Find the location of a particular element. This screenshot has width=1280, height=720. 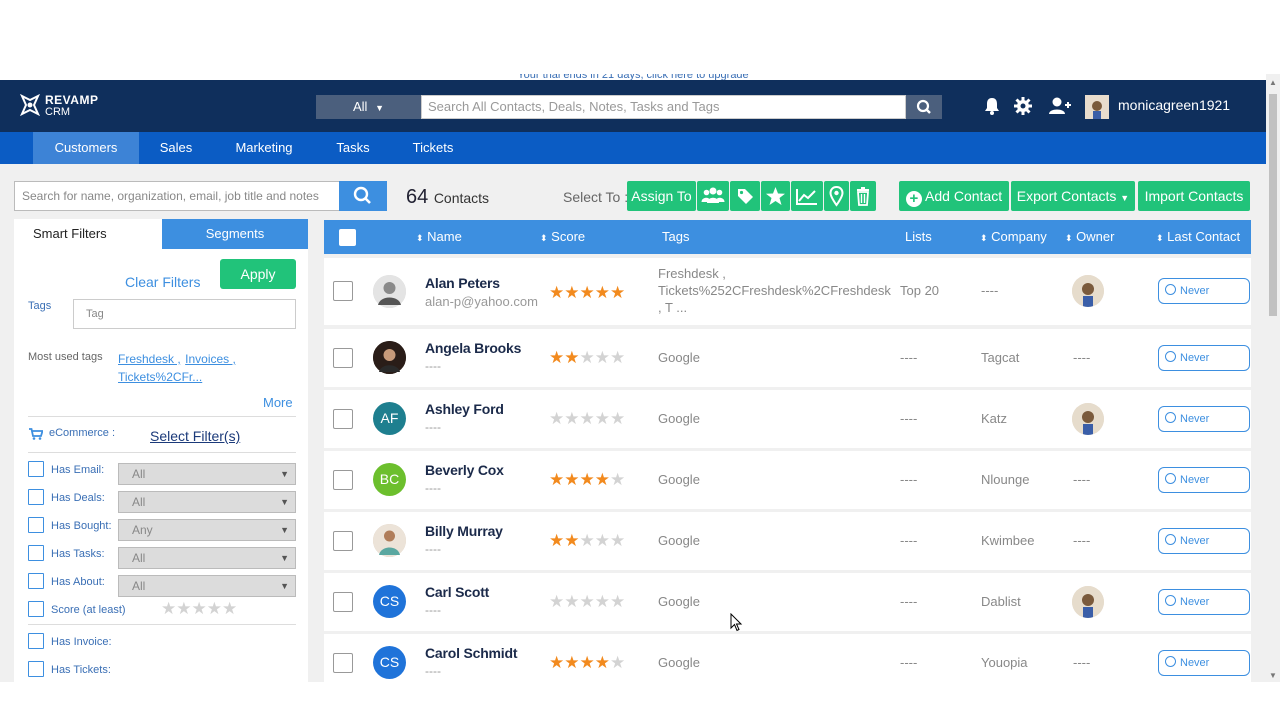

has-tickets-checkbox is located at coordinates (36, 669).